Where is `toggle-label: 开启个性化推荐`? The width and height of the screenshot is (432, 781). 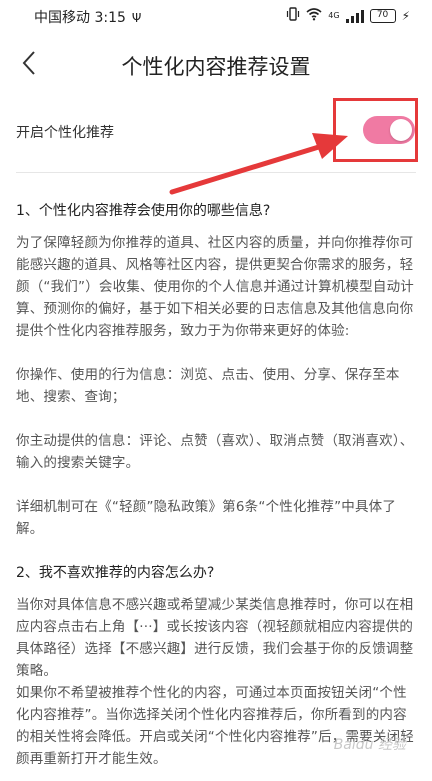 toggle-label: 开启个性化推荐 is located at coordinates (65, 133).